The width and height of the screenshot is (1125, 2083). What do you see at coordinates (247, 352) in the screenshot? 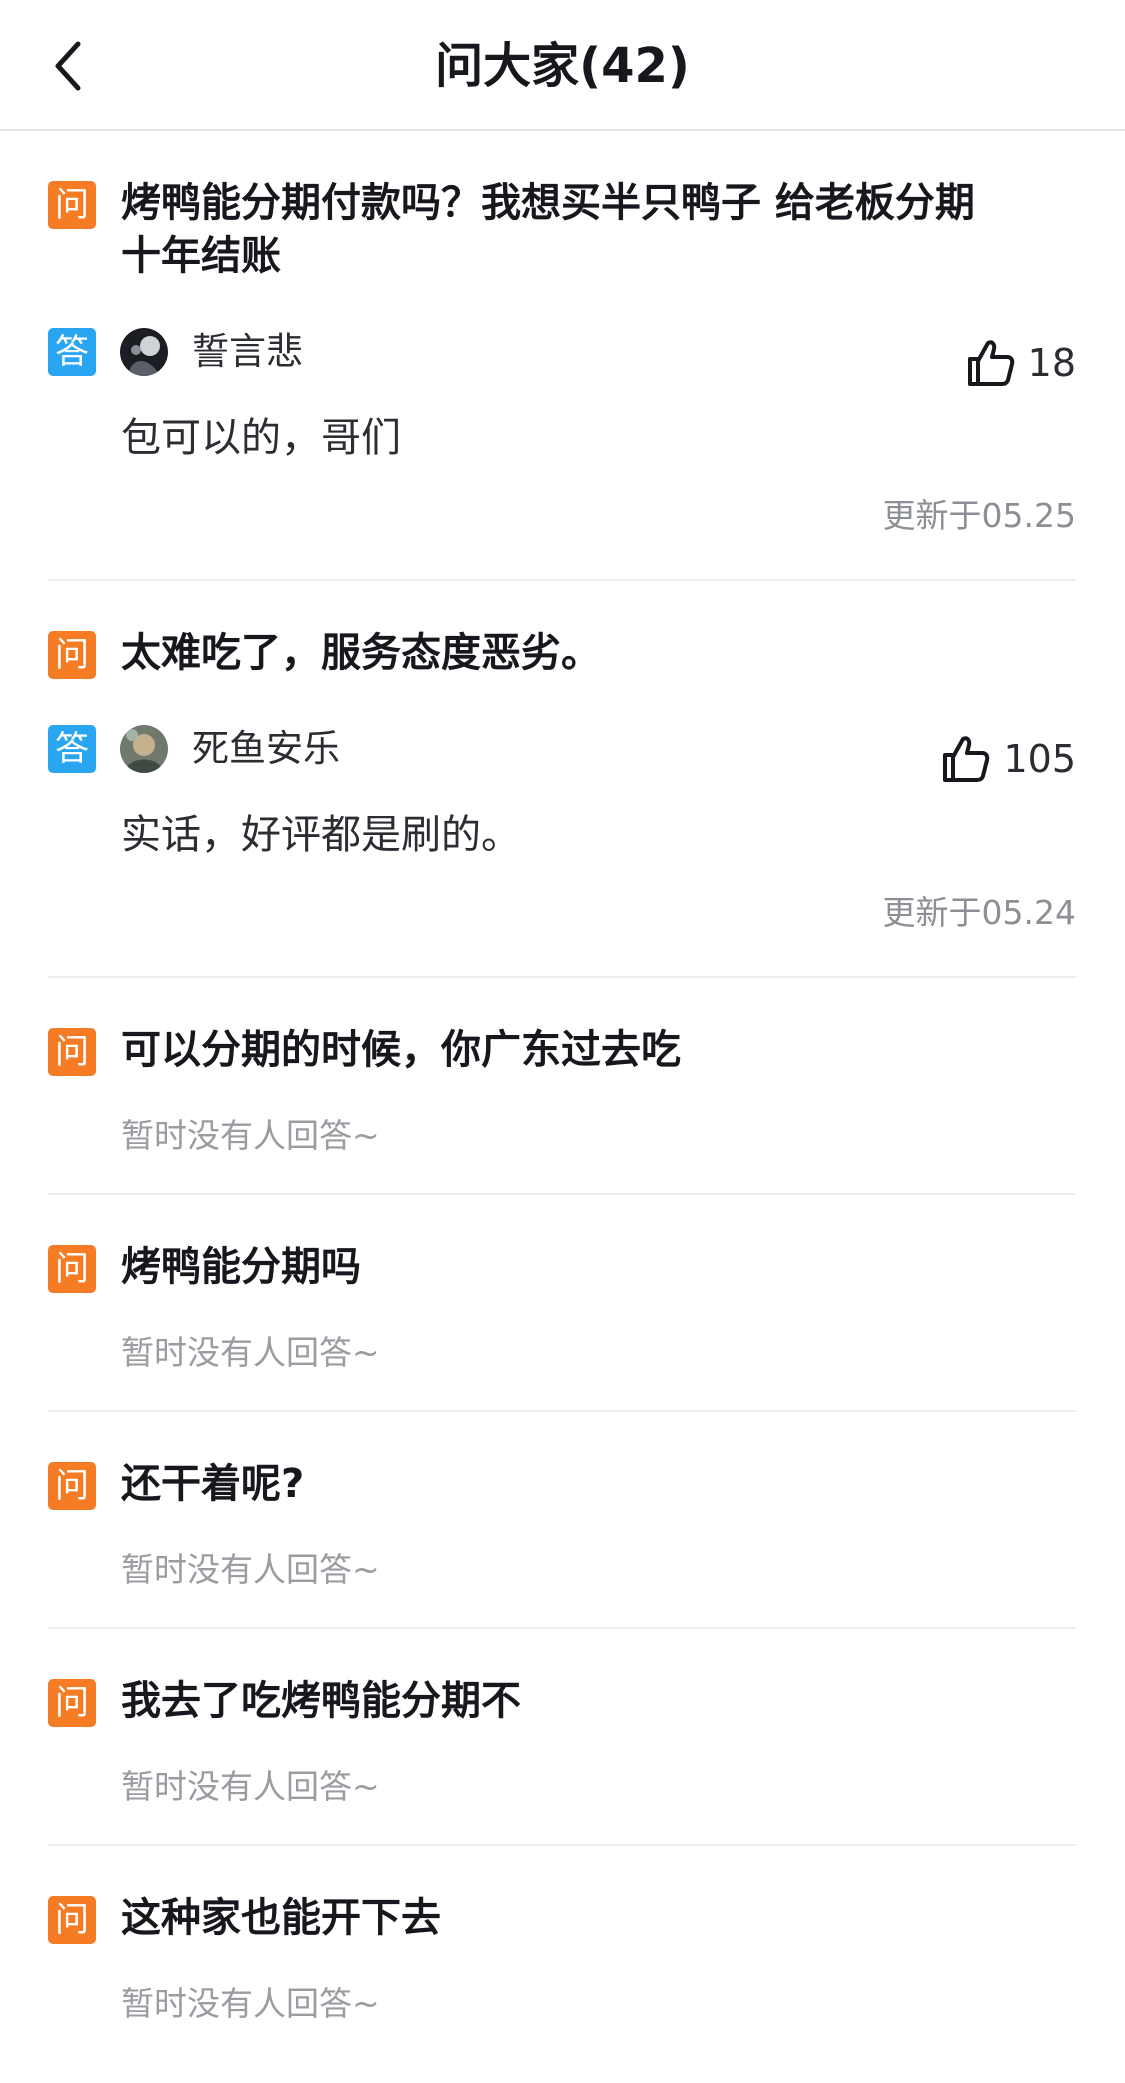
I see `answer-username: 誓言悲` at bounding box center [247, 352].